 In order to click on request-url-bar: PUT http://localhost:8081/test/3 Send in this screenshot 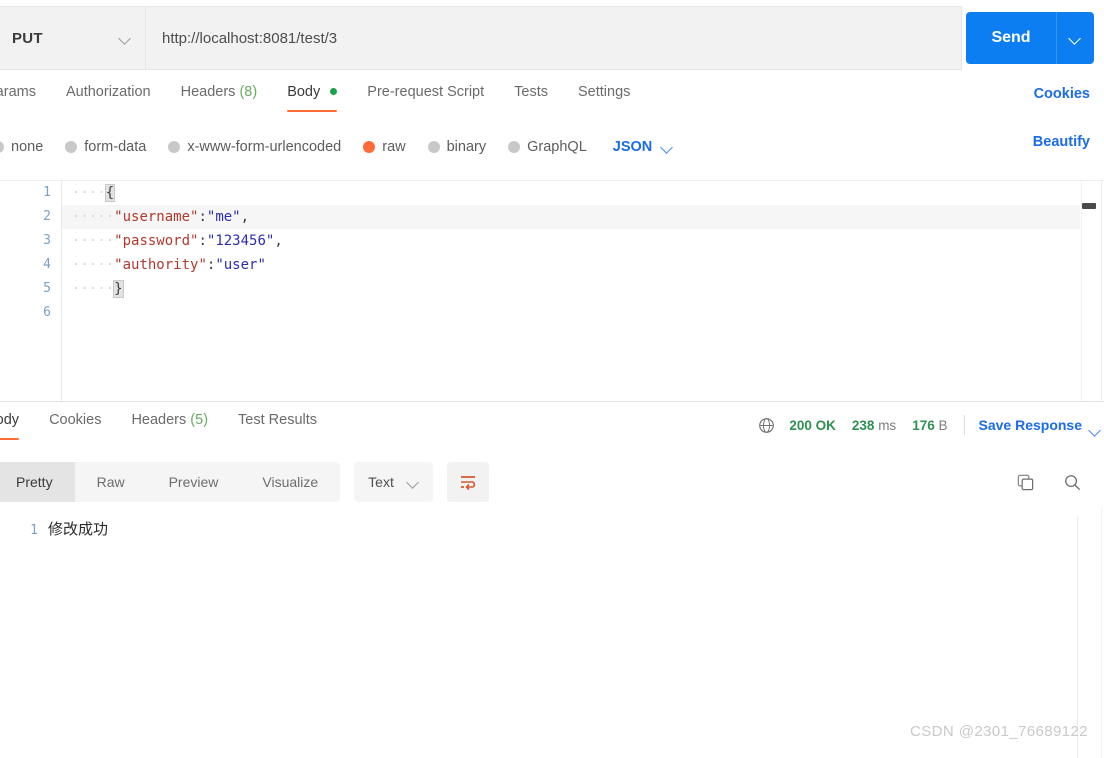, I will do `click(552, 38)`.